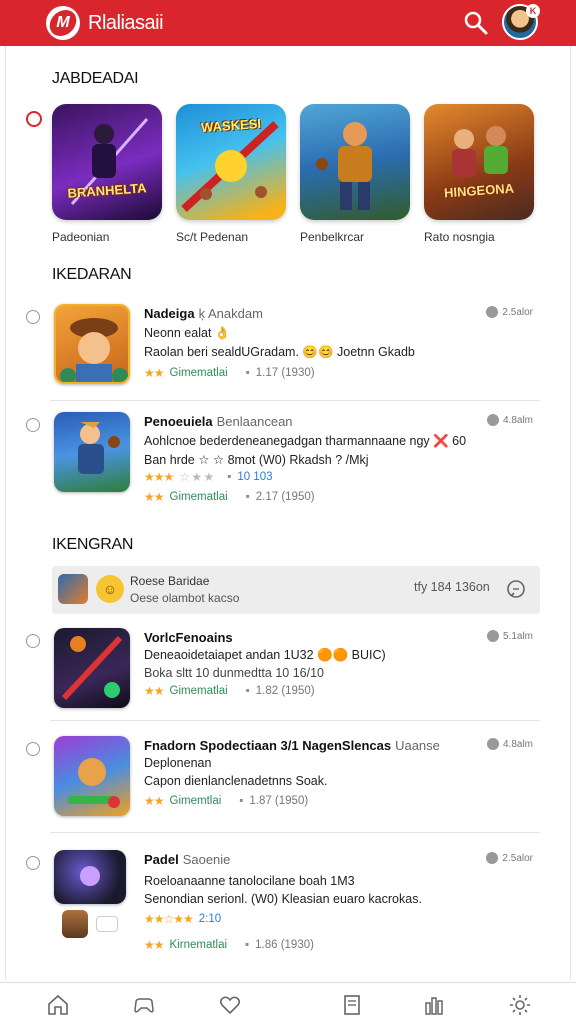 The image size is (576, 1024). I want to click on rating-value: 10 103, so click(255, 477).